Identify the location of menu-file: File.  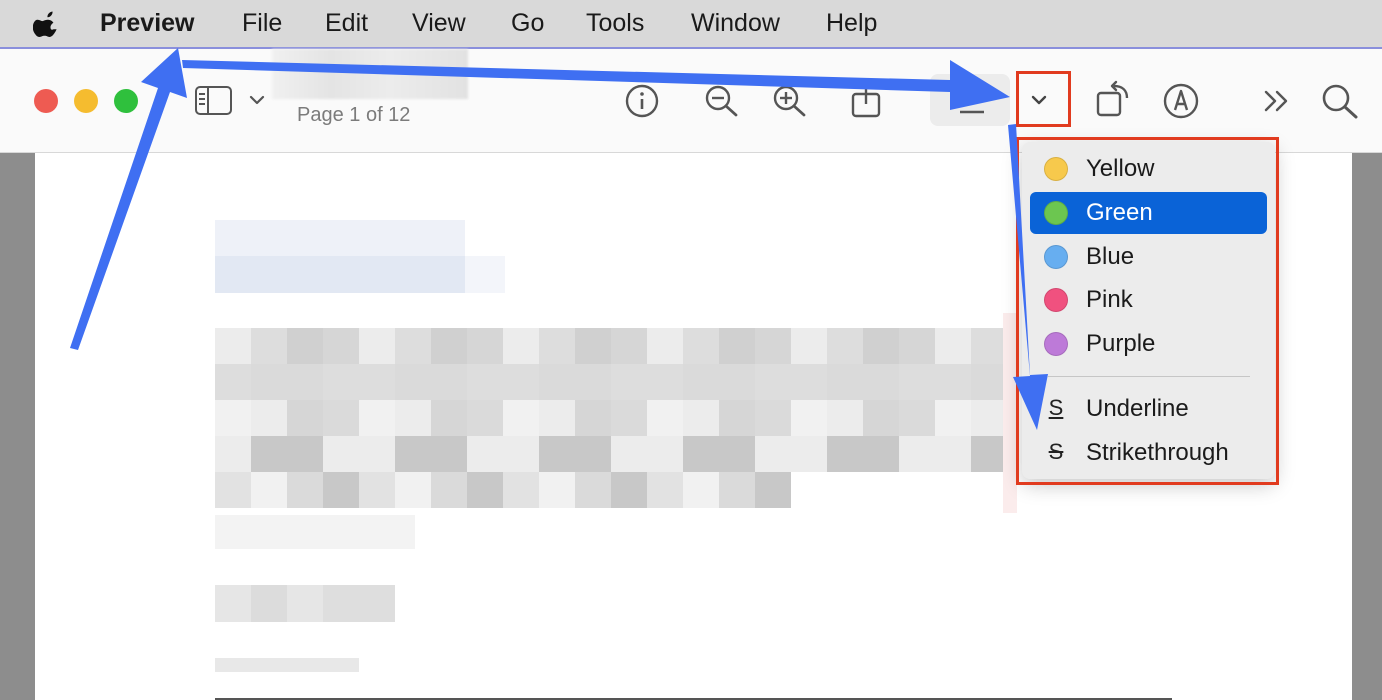
(262, 23).